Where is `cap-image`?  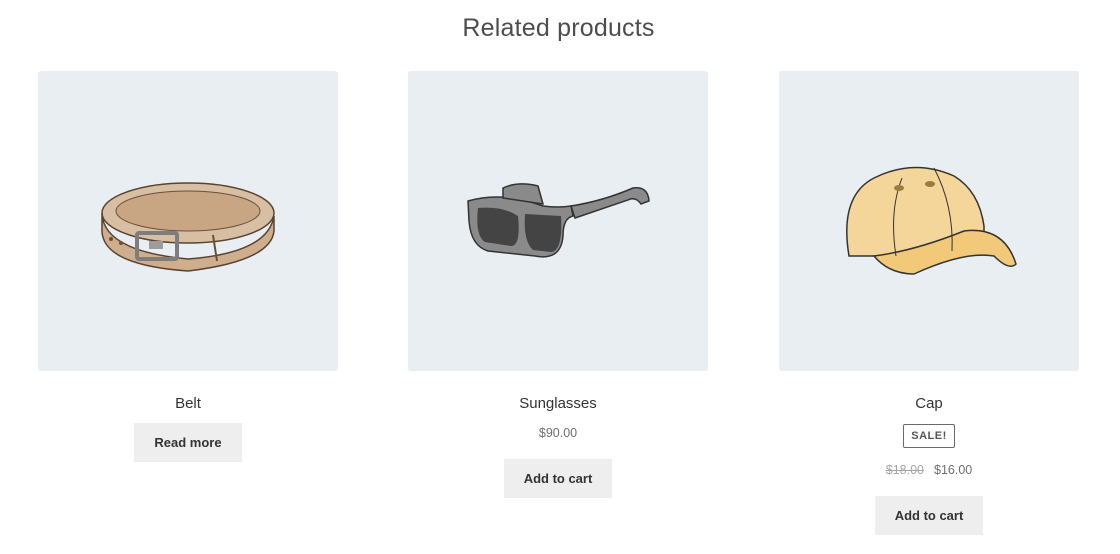 cap-image is located at coordinates (931, 220).